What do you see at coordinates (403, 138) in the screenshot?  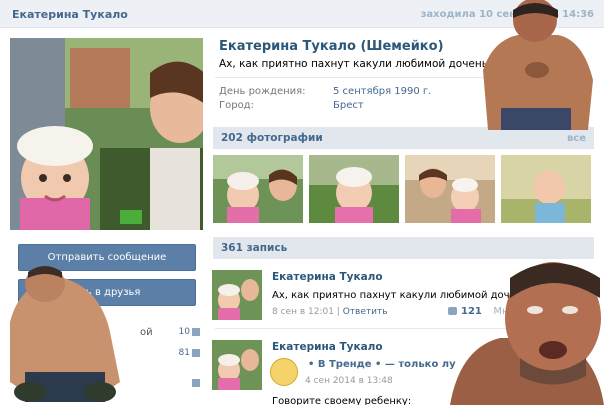 I see `photos-section-header: 202 фотографии все` at bounding box center [403, 138].